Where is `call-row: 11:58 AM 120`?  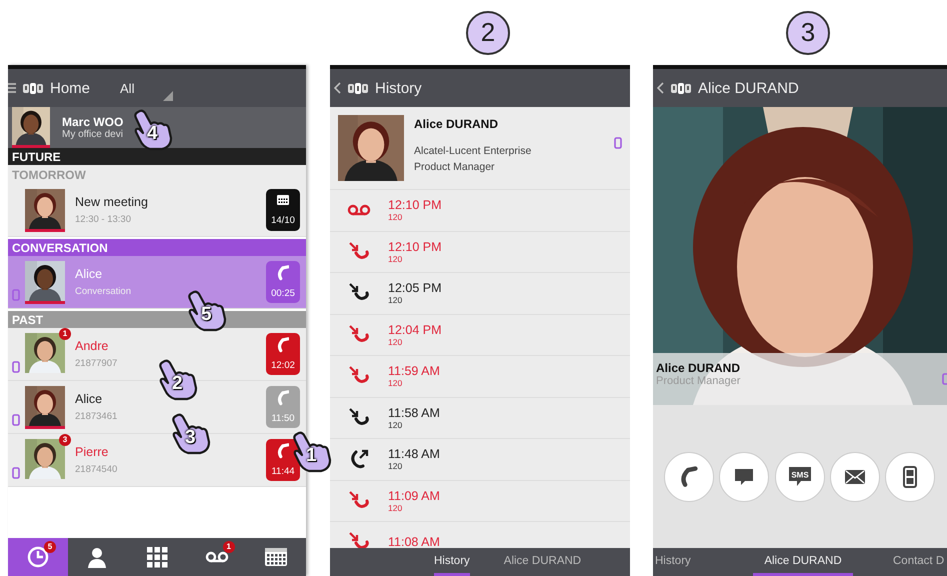
call-row: 11:58 AM 120 is located at coordinates (480, 418).